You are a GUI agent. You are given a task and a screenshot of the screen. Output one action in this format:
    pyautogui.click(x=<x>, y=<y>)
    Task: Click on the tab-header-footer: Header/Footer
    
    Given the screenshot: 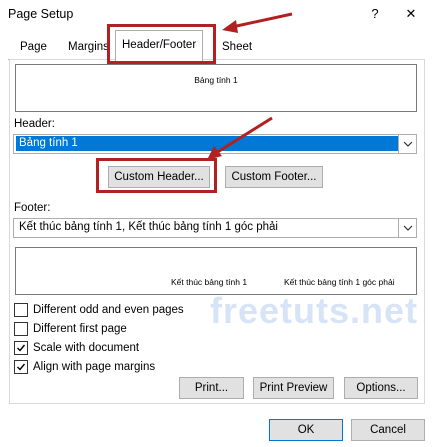 What is the action you would take?
    pyautogui.click(x=159, y=45)
    